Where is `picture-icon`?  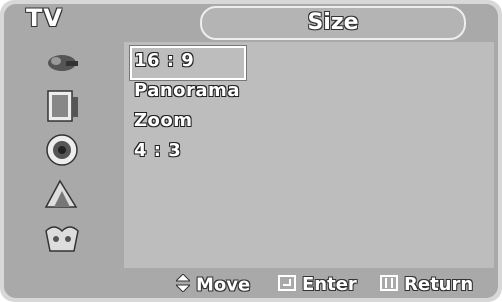 picture-icon is located at coordinates (63, 63).